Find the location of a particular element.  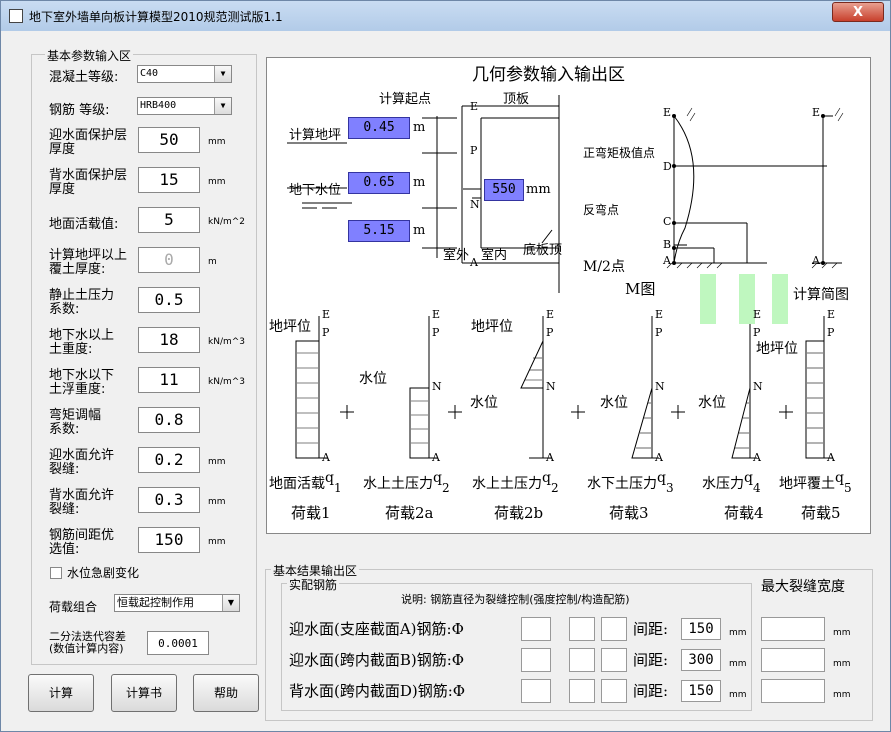

param-label-b-1: 厚度 is located at coordinates (62, 189).